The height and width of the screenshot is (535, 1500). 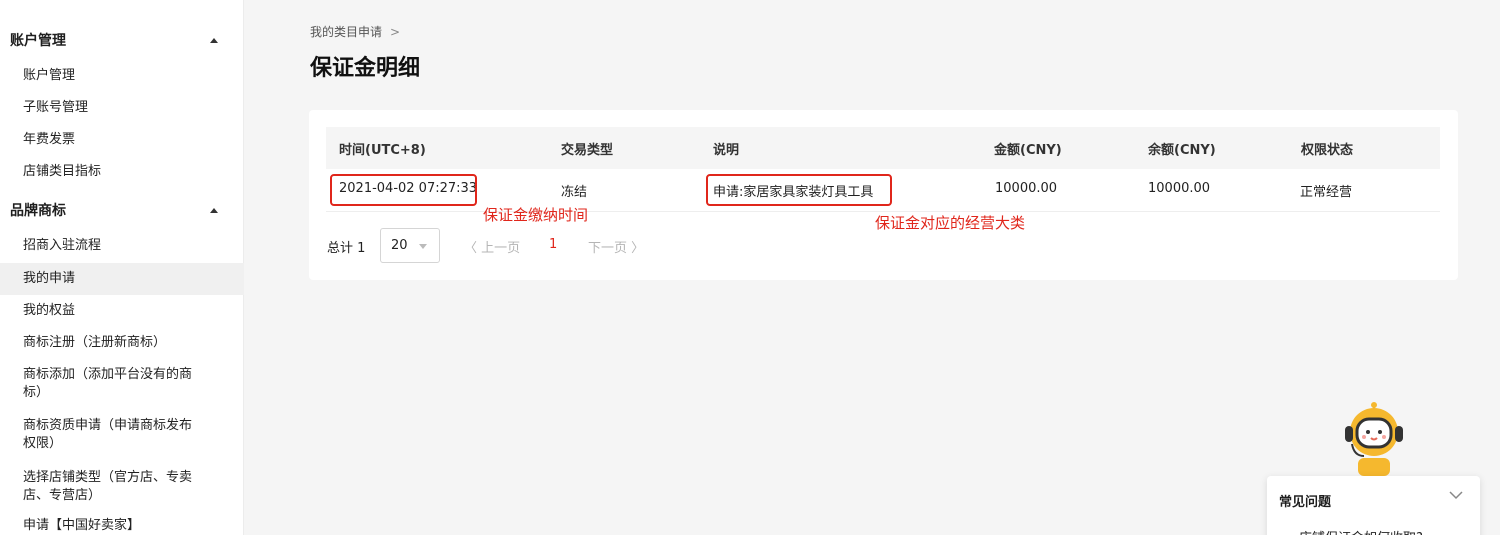 What do you see at coordinates (950, 223) in the screenshot?
I see `category-annotation: 保证金对应的经营大类` at bounding box center [950, 223].